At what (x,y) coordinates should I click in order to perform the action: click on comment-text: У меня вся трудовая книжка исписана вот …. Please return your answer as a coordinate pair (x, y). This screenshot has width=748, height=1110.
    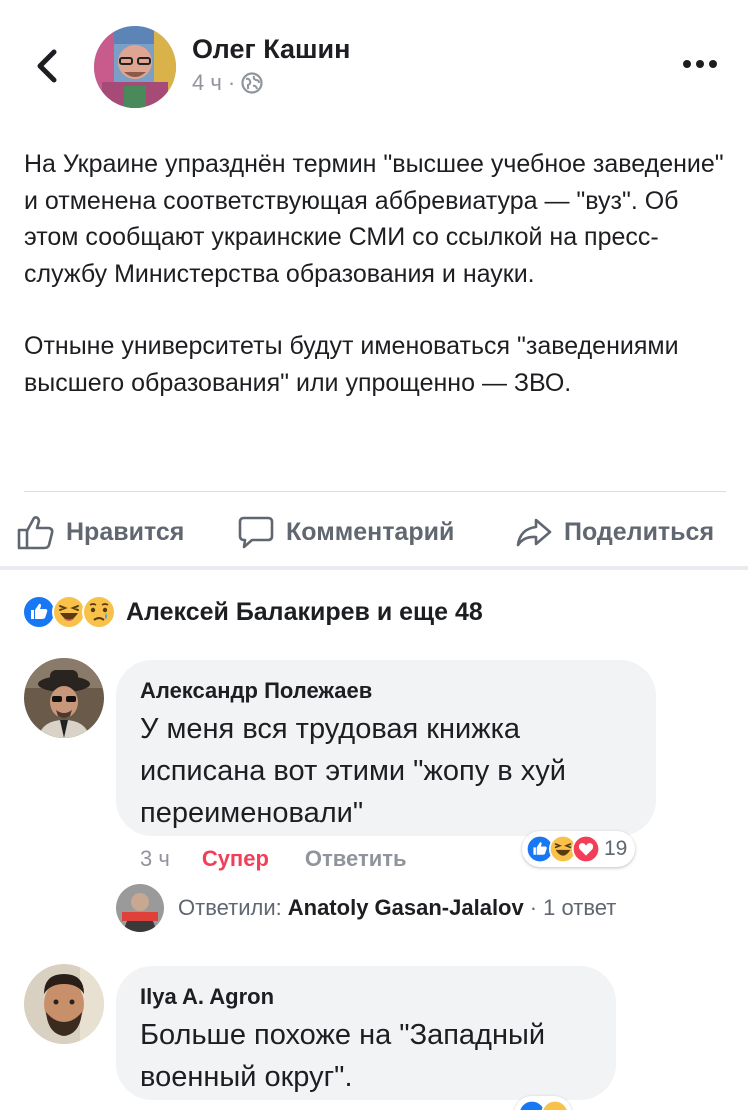
    Looking at the image, I should click on (353, 771).